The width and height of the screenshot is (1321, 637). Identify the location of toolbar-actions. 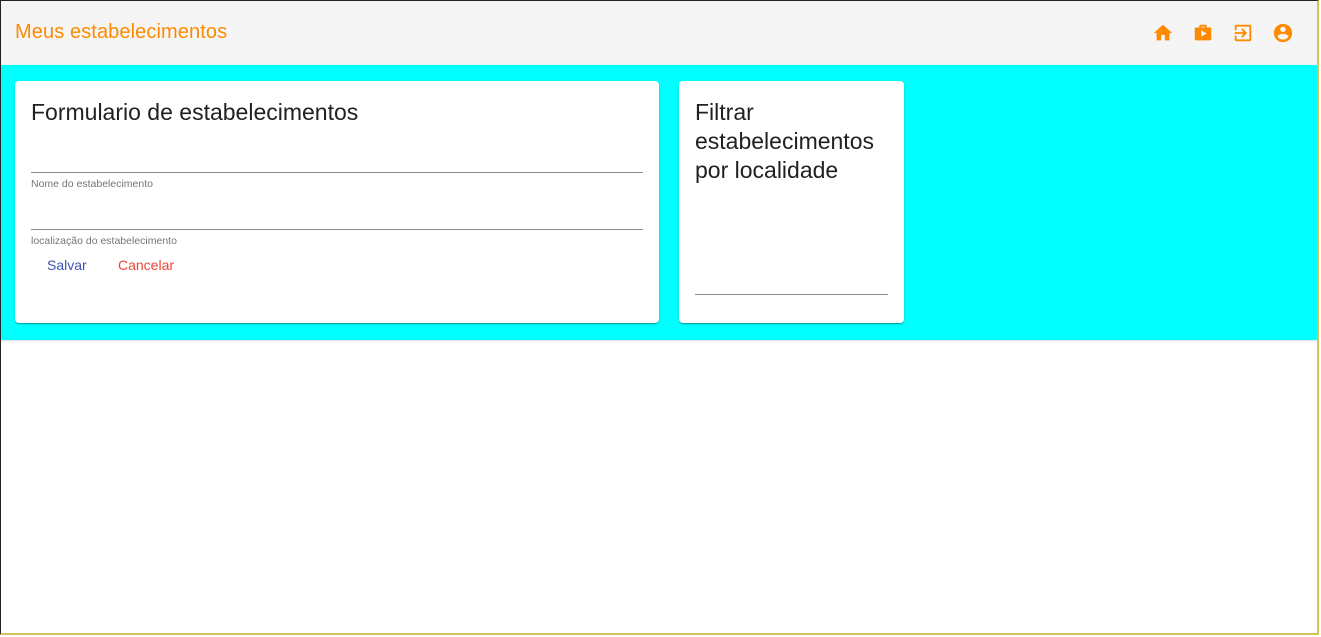
(1223, 33).